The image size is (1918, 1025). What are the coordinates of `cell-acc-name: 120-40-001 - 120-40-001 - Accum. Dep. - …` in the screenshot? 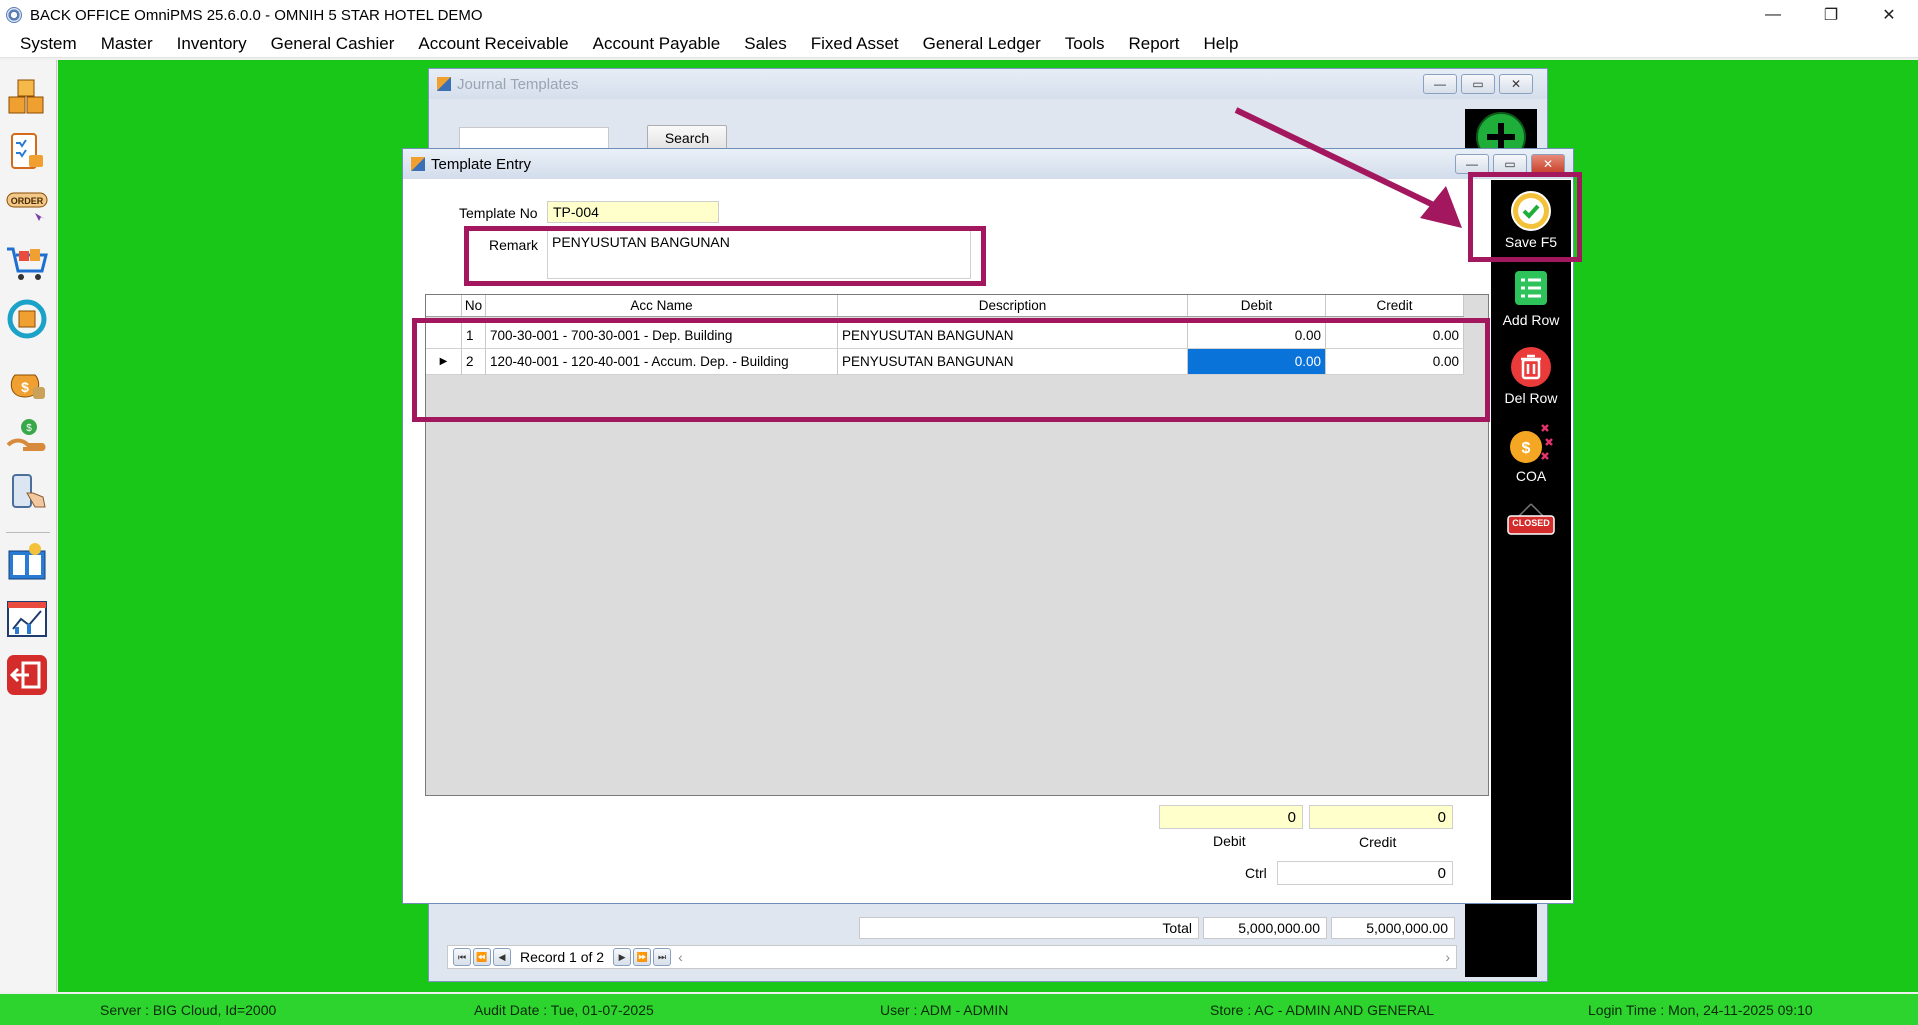 It's located at (662, 361).